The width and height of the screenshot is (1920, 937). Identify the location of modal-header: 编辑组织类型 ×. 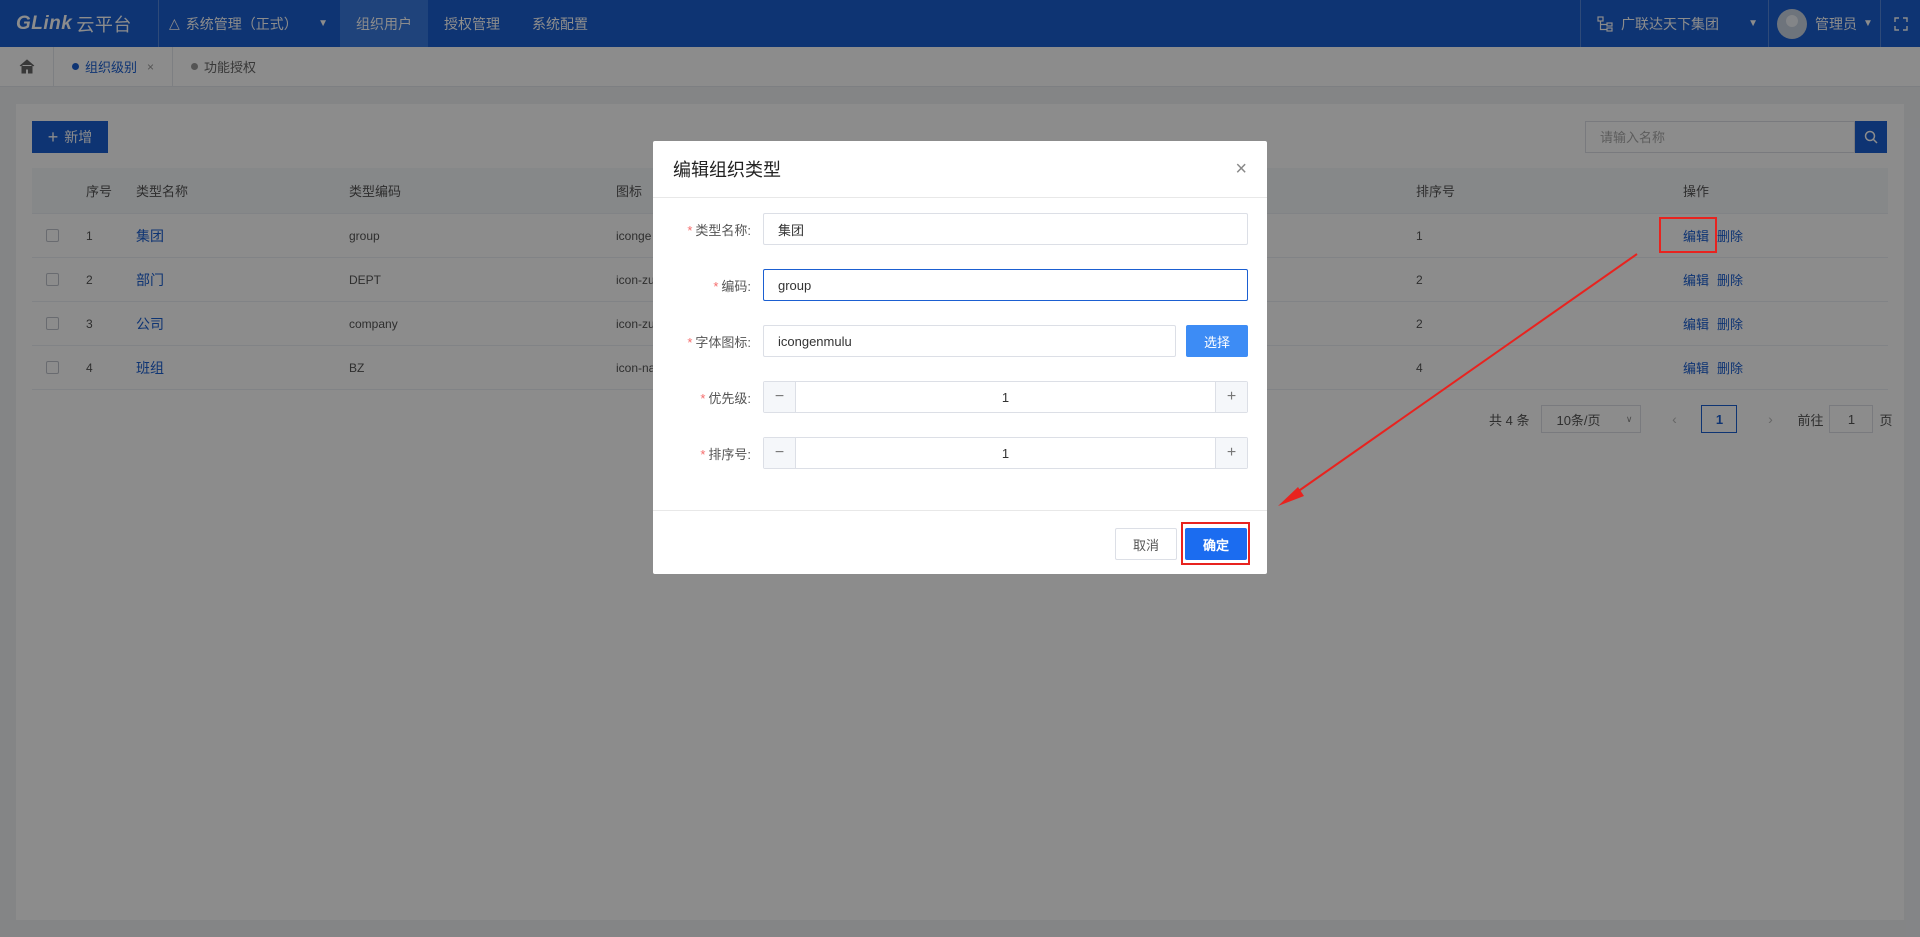
(960, 169).